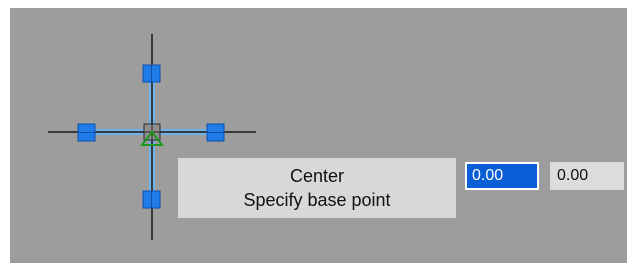 The width and height of the screenshot is (637, 271). I want to click on dynamic-input-tooltip: Center Specify base point, so click(317, 188).